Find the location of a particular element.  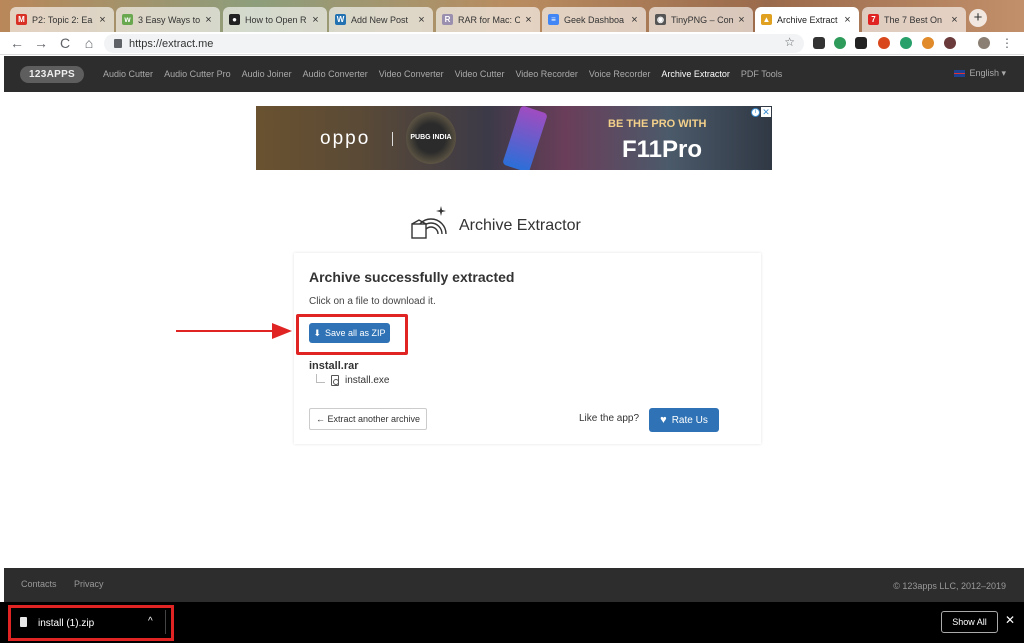

nav-link-audio-joiner: Audio Joiner is located at coordinates (267, 74).